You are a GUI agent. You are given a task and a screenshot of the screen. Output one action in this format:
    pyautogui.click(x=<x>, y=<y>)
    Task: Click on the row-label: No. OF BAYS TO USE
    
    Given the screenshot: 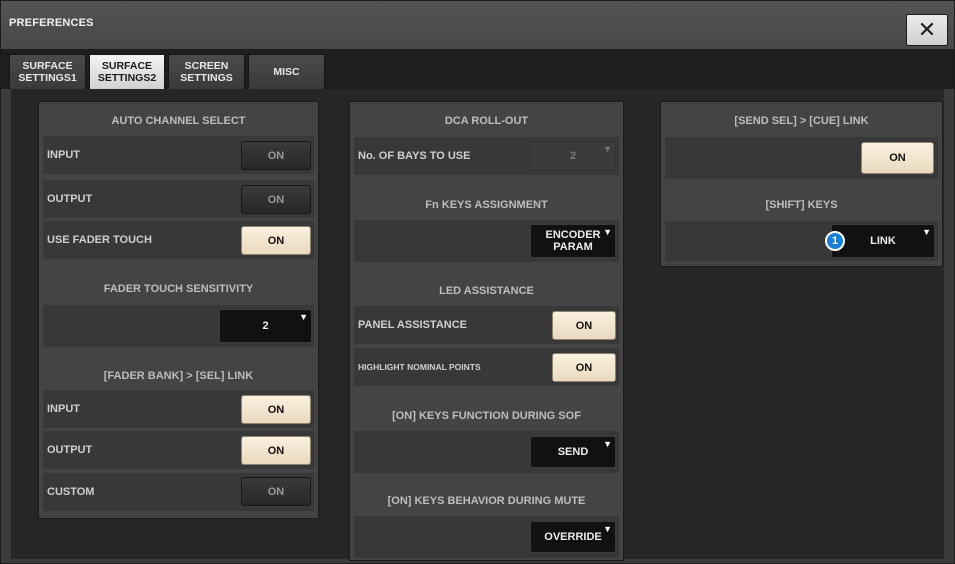 What is the action you would take?
    pyautogui.click(x=414, y=156)
    